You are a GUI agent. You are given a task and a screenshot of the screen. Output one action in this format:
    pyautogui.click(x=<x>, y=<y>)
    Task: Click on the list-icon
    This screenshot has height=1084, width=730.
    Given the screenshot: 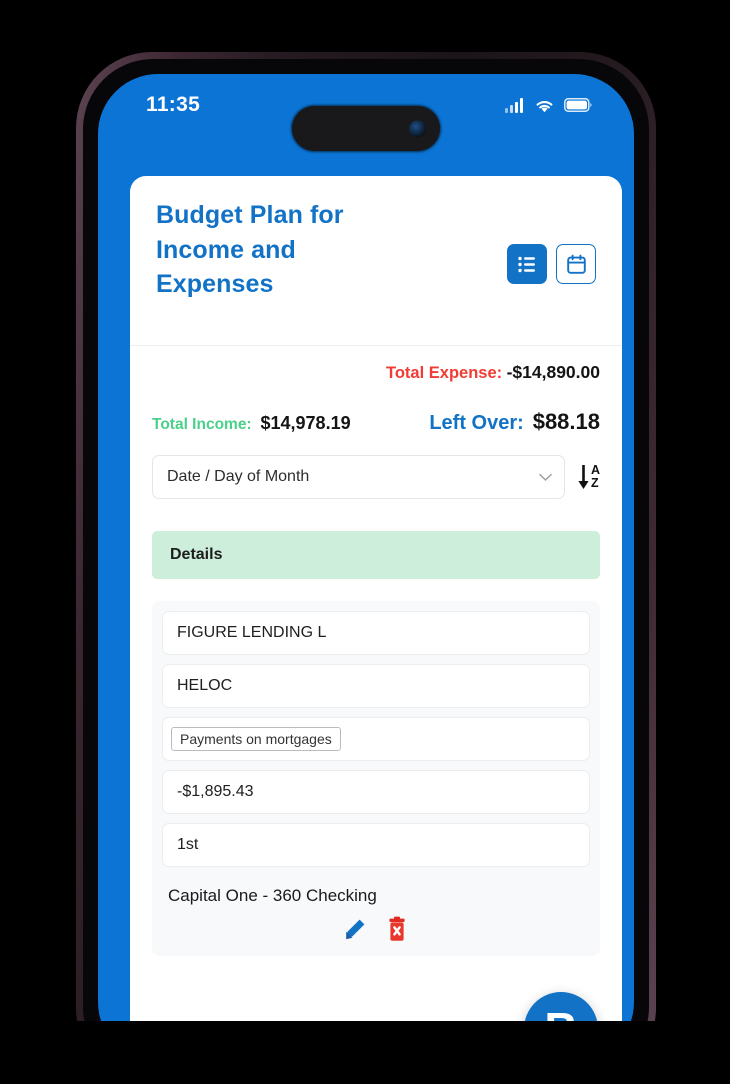 What is the action you would take?
    pyautogui.click(x=526, y=264)
    